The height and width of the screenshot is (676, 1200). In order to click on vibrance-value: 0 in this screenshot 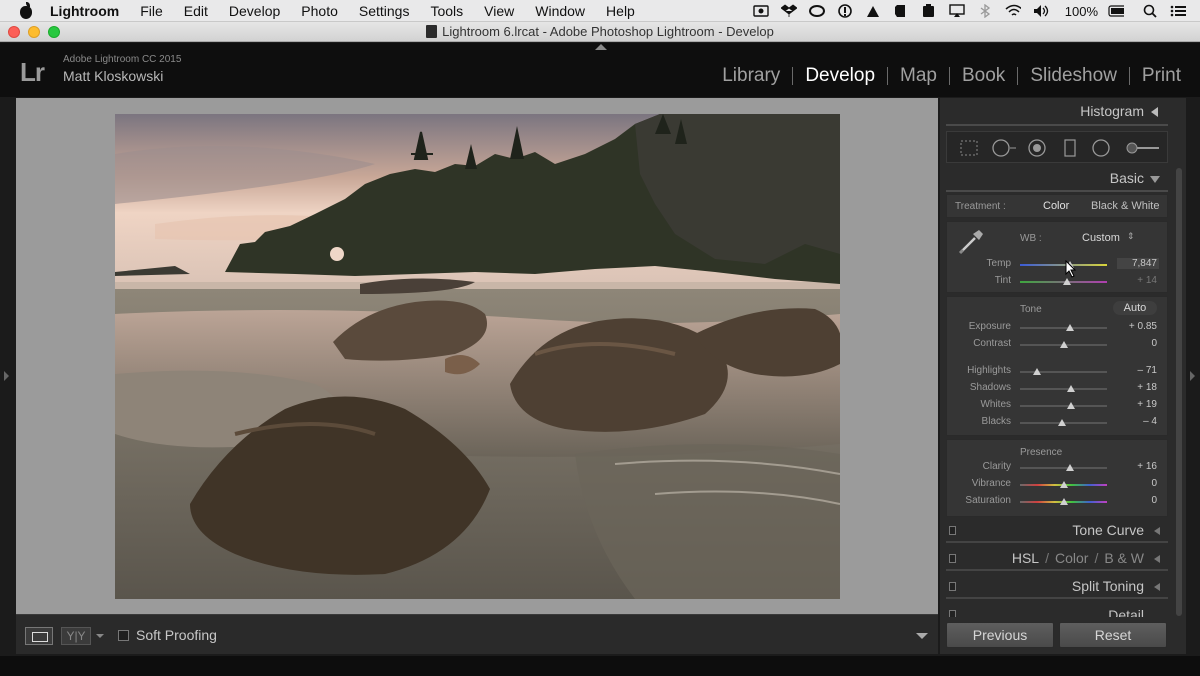, I will do `click(1139, 483)`.